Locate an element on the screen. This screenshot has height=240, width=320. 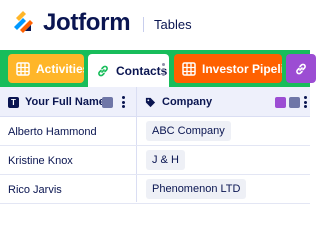
cell-full-name: Alberto Hammond is located at coordinates (52, 131).